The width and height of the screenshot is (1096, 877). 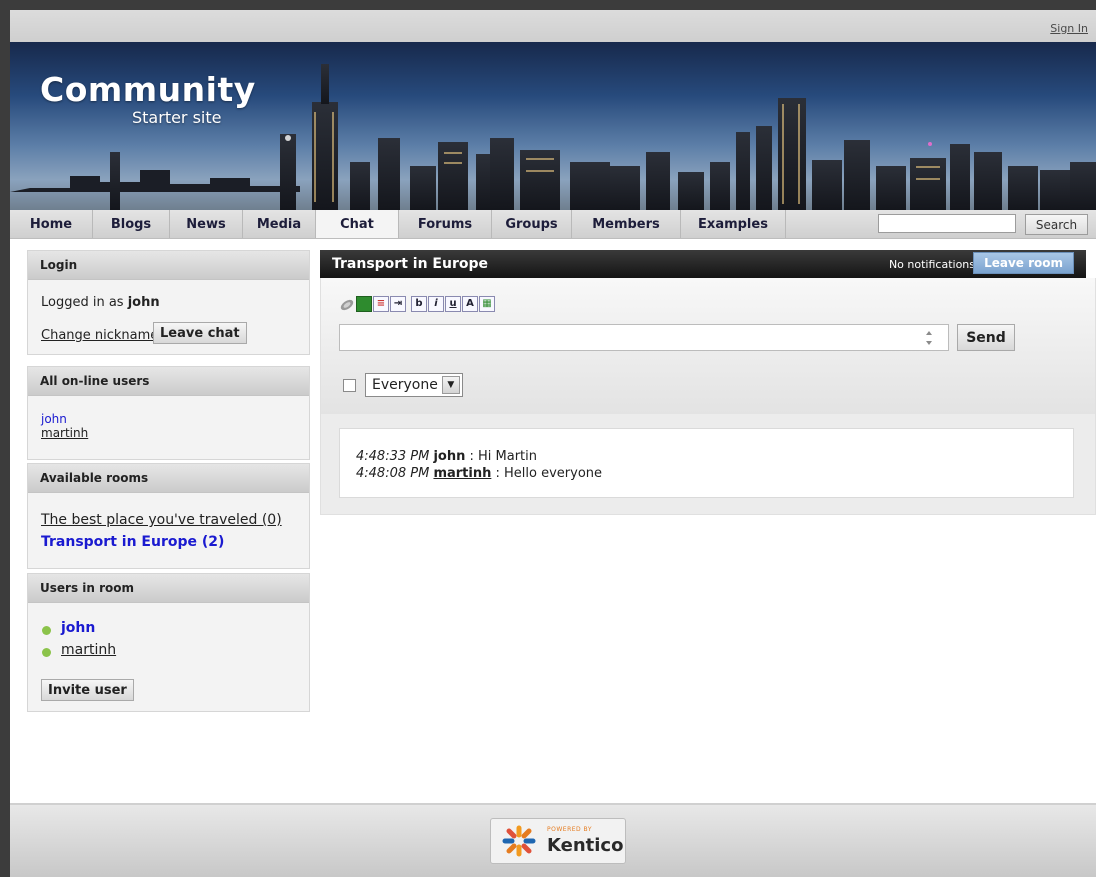 What do you see at coordinates (393, 456) in the screenshot?
I see `message-time: 4:48:33 PM` at bounding box center [393, 456].